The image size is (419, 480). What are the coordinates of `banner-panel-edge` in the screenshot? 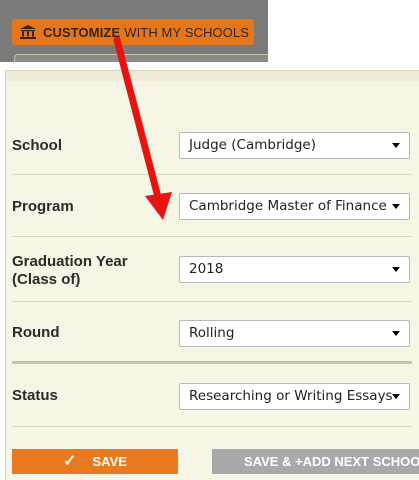 It's located at (141, 58).